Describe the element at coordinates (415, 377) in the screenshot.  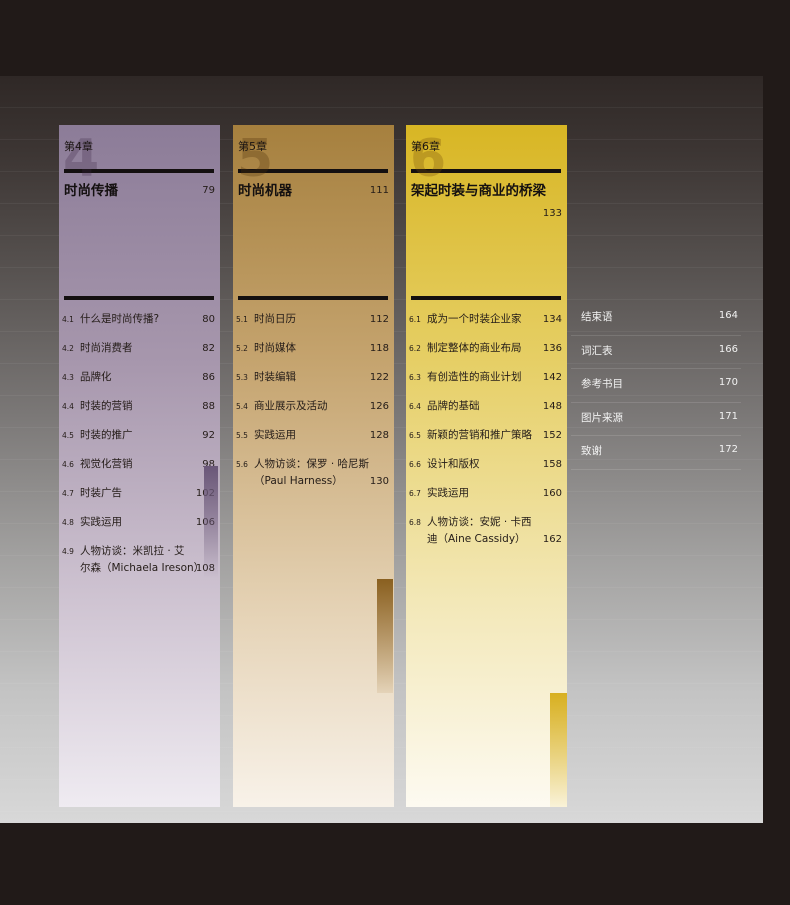
I see `section-number: 6.3` at that location.